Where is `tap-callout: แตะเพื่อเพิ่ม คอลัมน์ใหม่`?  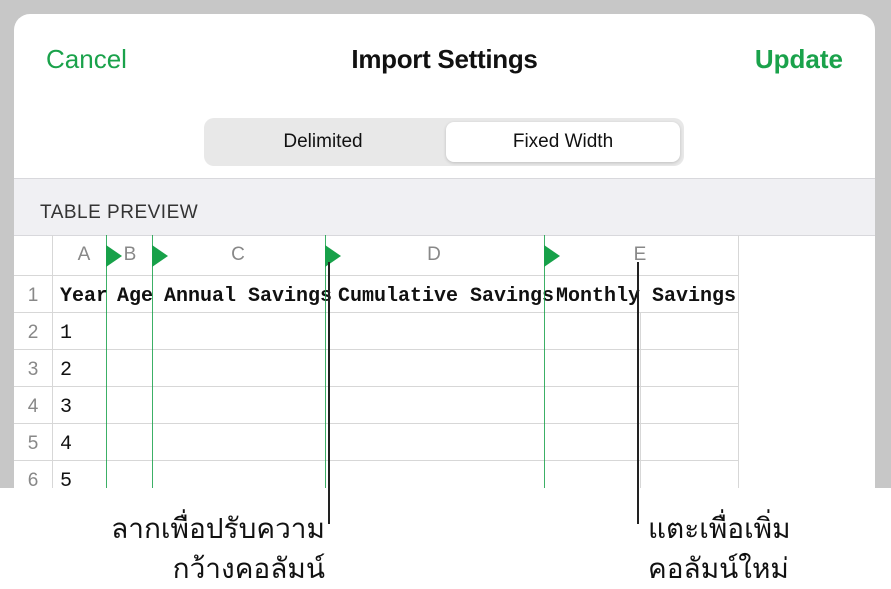 tap-callout: แตะเพื่อเพิ่ม คอลัมน์ใหม่ is located at coordinates (719, 549).